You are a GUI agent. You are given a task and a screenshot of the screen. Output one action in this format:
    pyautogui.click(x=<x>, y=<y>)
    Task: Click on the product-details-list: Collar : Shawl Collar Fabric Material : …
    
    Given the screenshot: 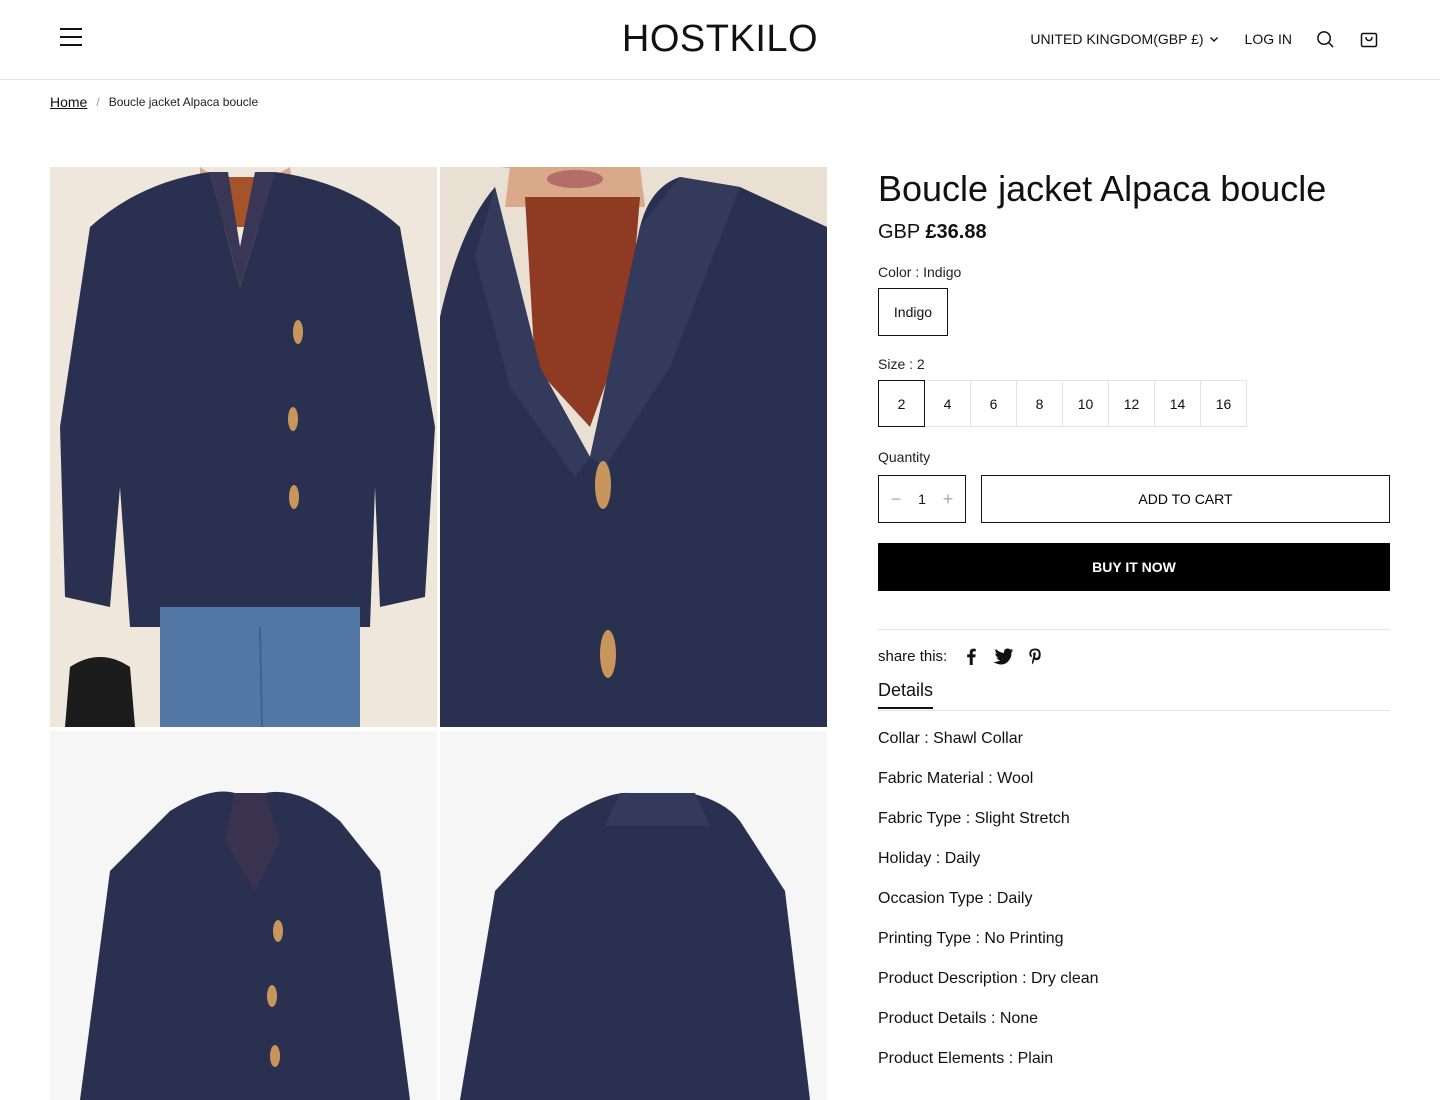 What is the action you would take?
    pyautogui.click(x=1134, y=899)
    